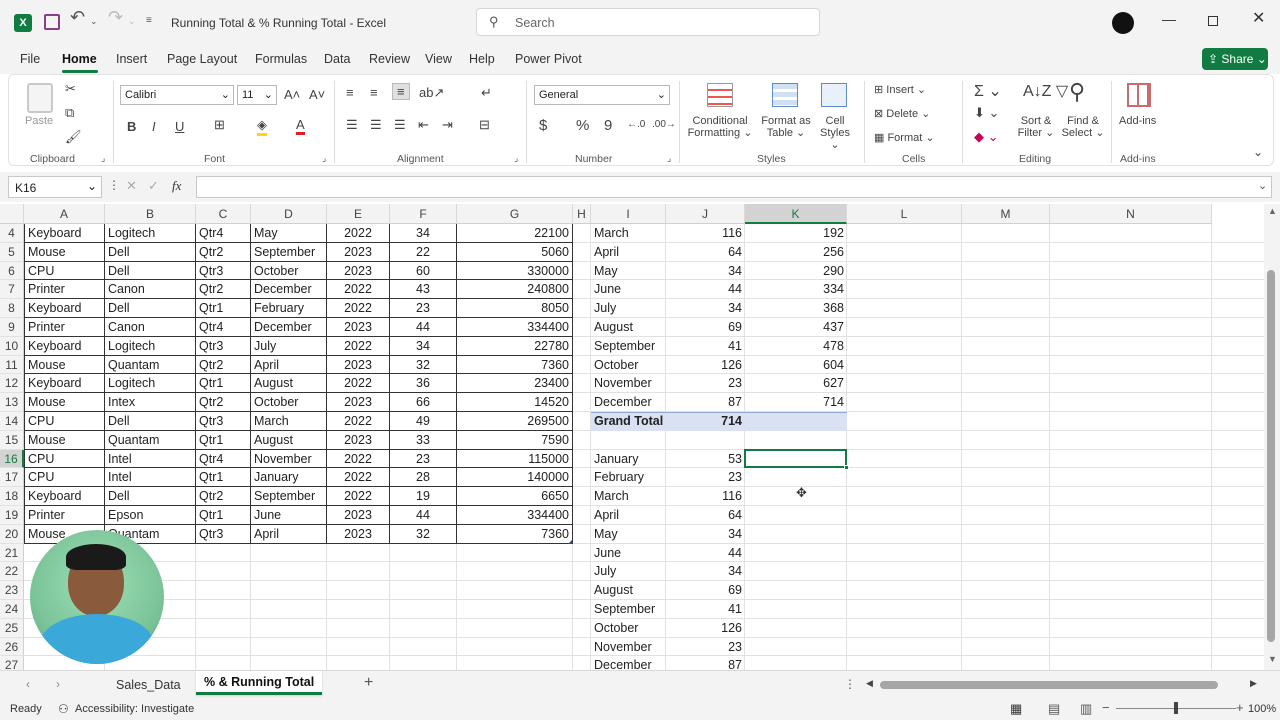  Describe the element at coordinates (1262, 709) in the screenshot. I see `zoom-level: 100%` at that location.